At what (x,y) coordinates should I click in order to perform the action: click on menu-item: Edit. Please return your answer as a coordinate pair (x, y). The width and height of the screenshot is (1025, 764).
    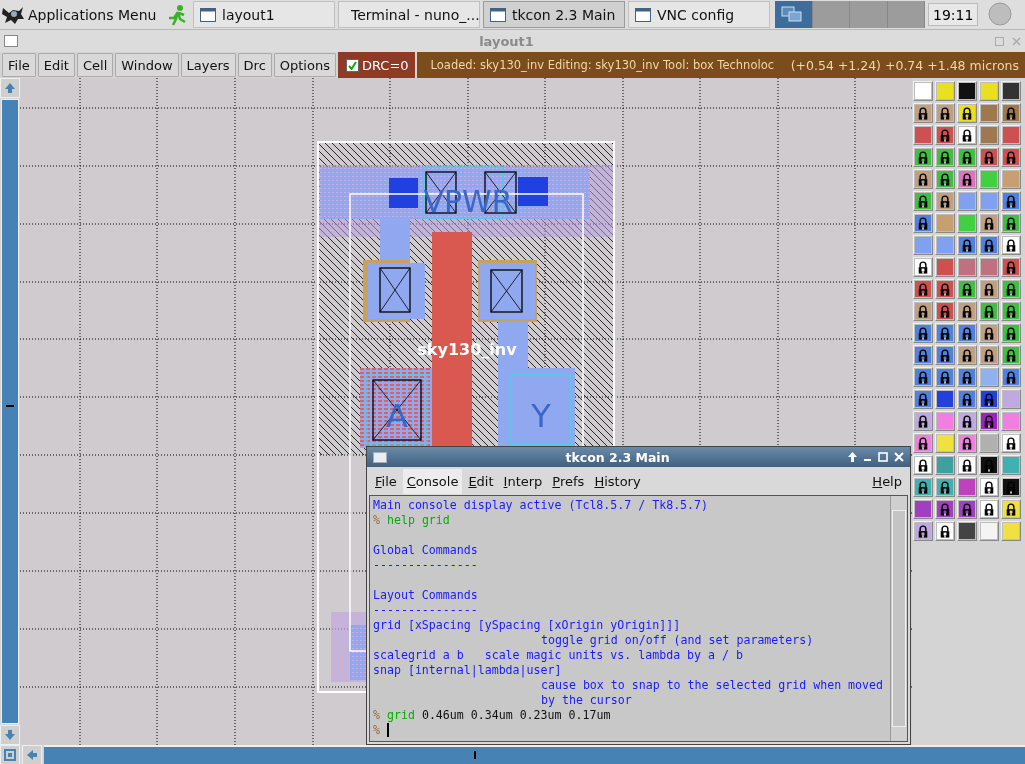
    Looking at the image, I should click on (481, 481).